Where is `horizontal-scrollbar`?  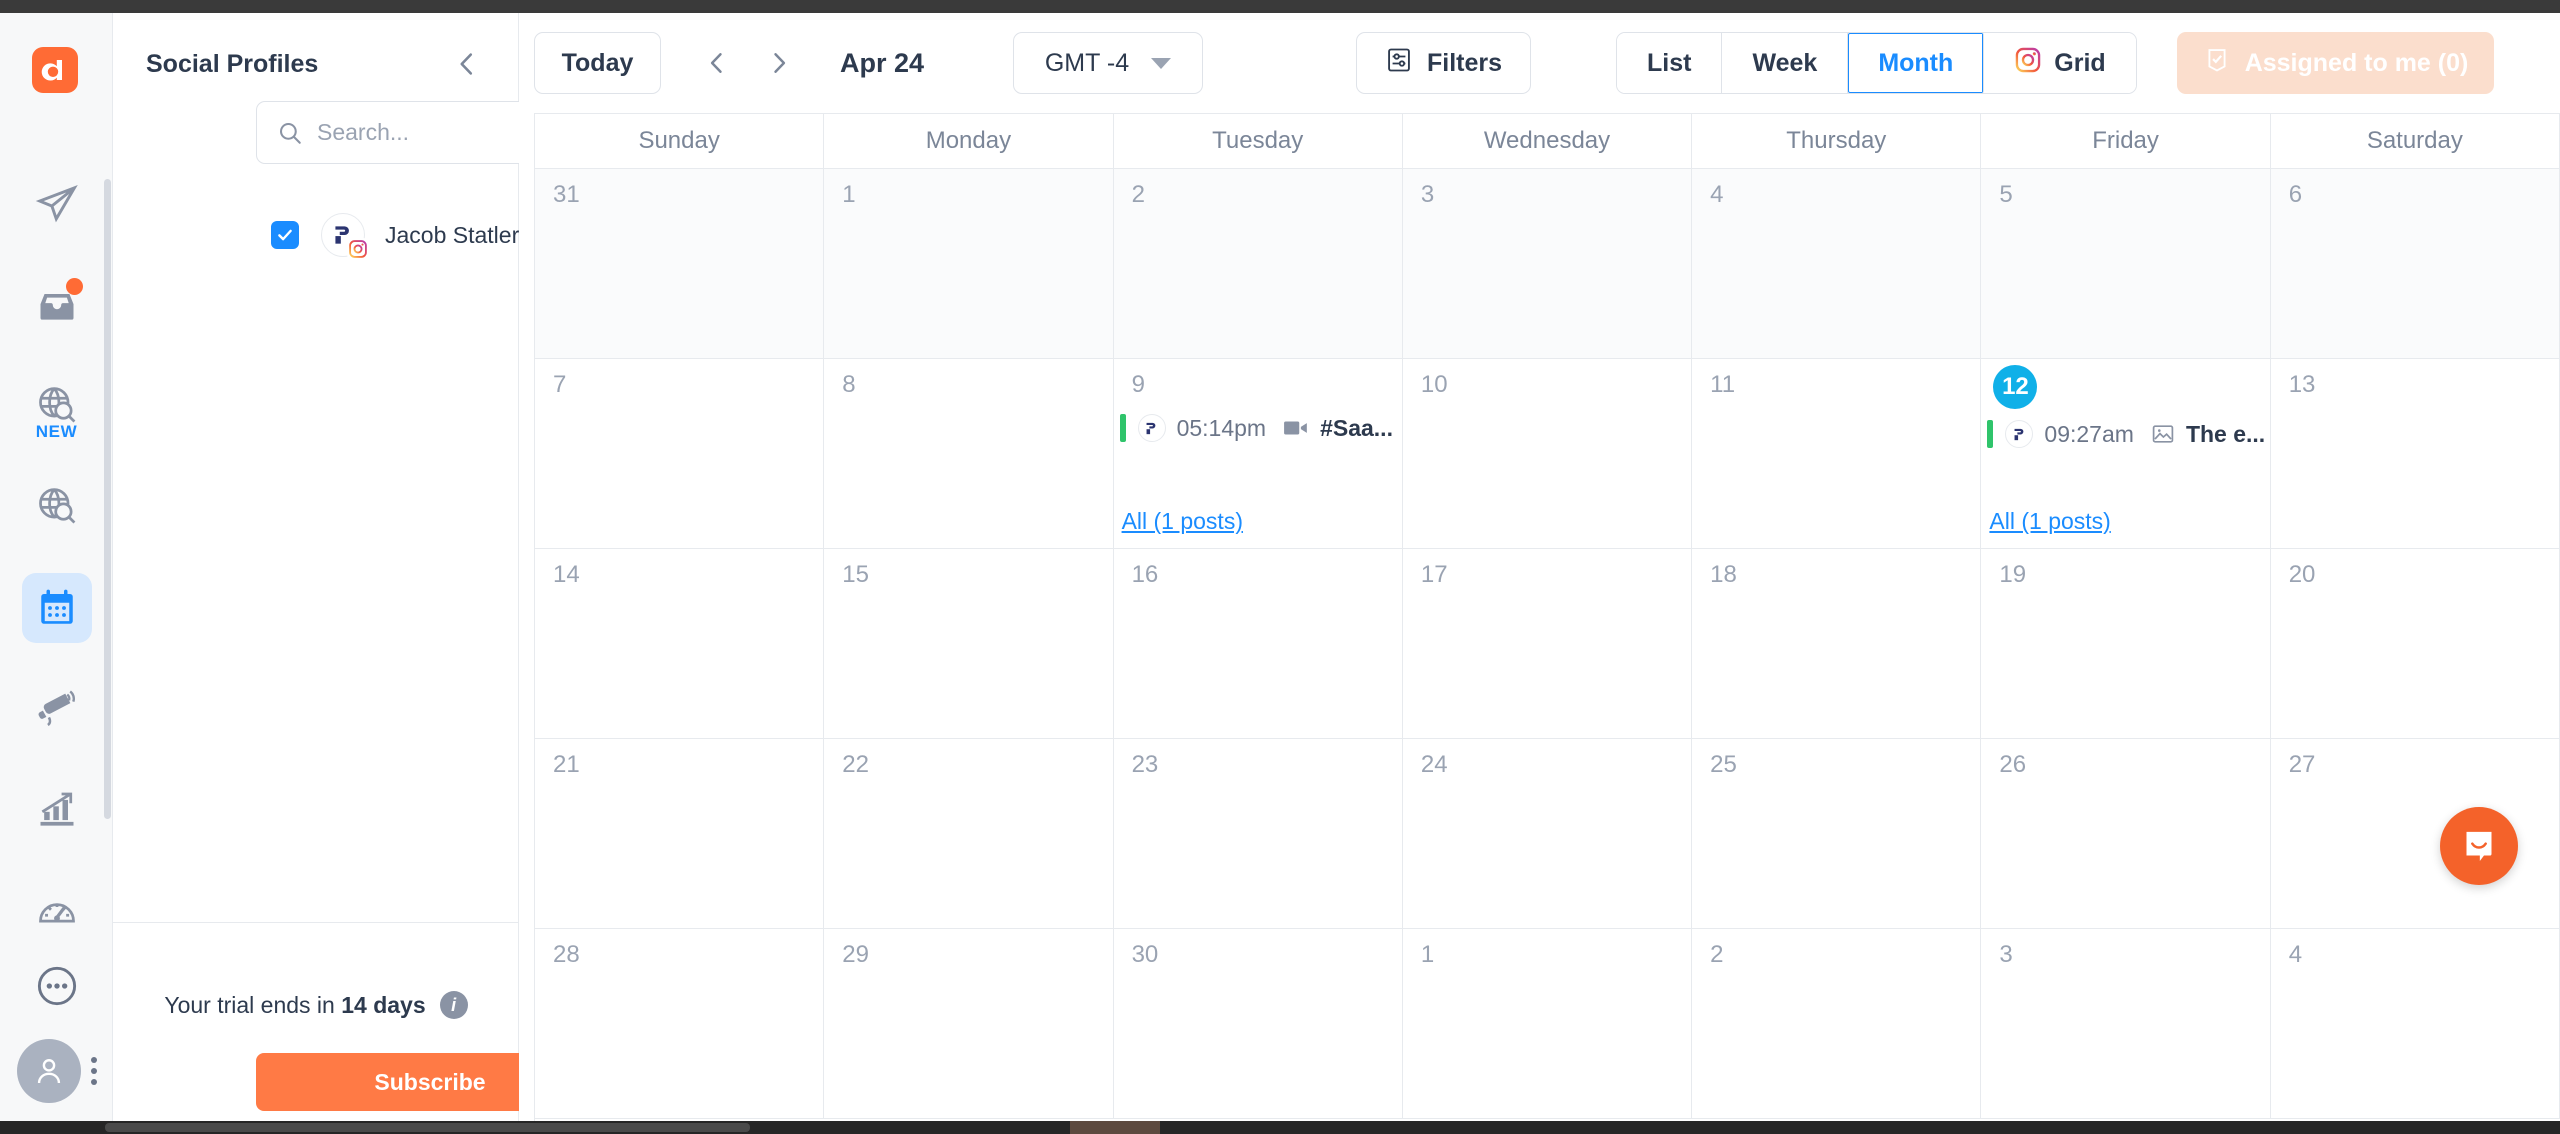
horizontal-scrollbar is located at coordinates (1280, 1127).